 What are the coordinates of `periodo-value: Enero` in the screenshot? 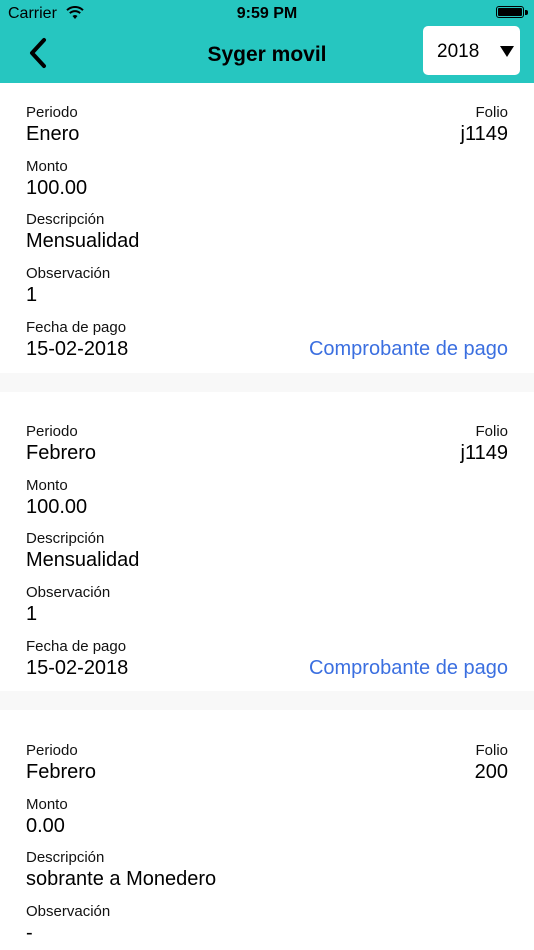 It's located at (53, 134).